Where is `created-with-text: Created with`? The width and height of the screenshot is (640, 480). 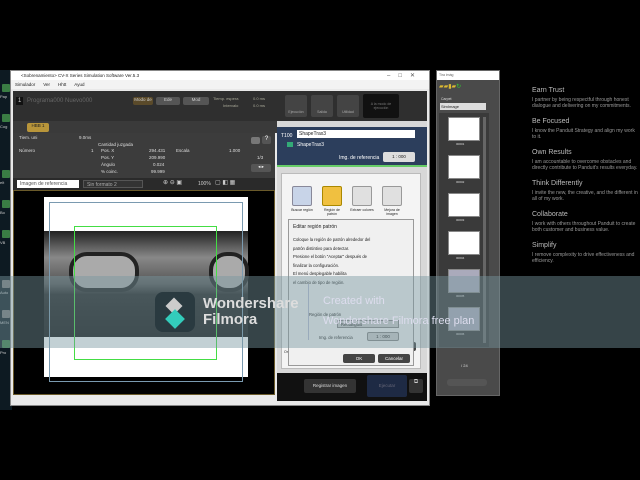 created-with-text: Created with is located at coordinates (354, 301).